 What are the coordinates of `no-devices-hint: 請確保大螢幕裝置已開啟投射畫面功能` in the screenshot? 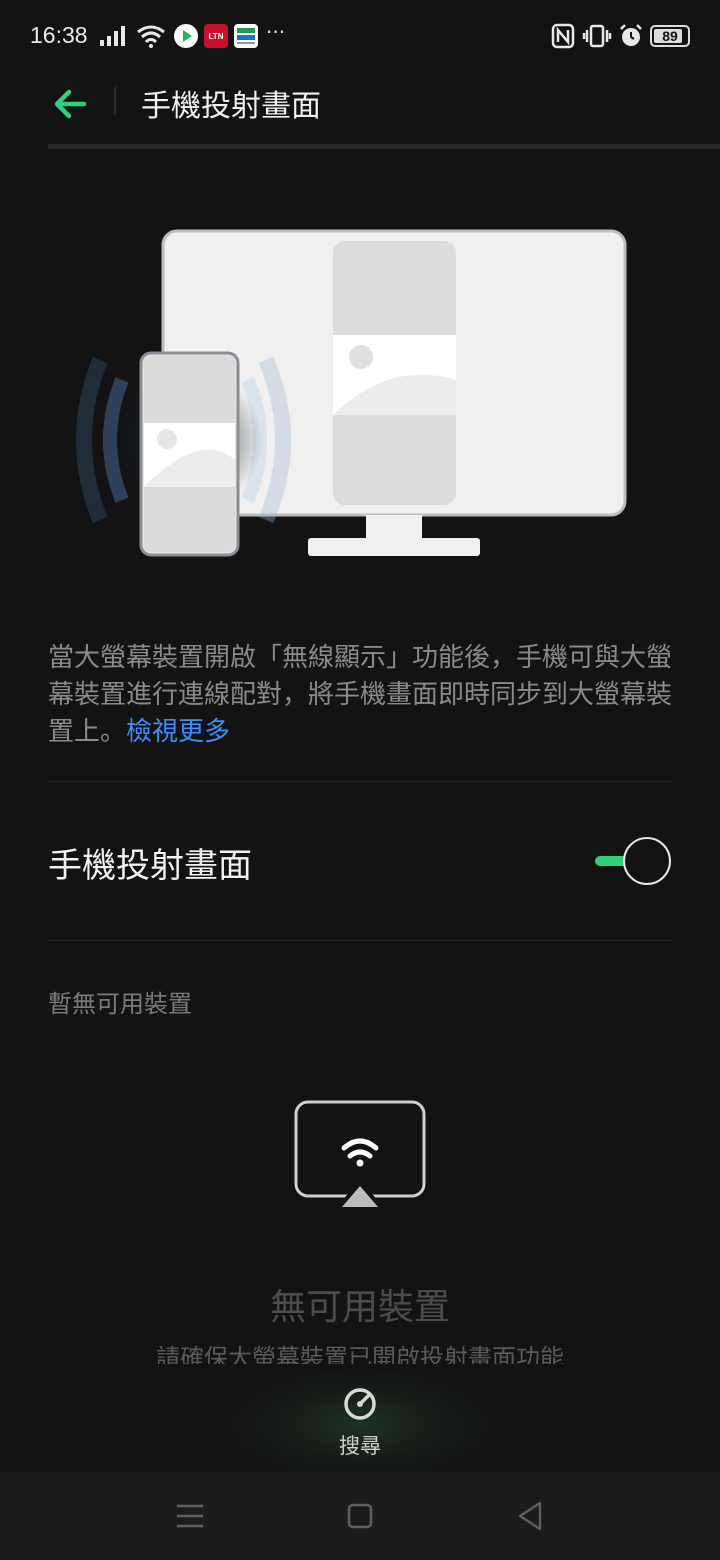 It's located at (360, 1354).